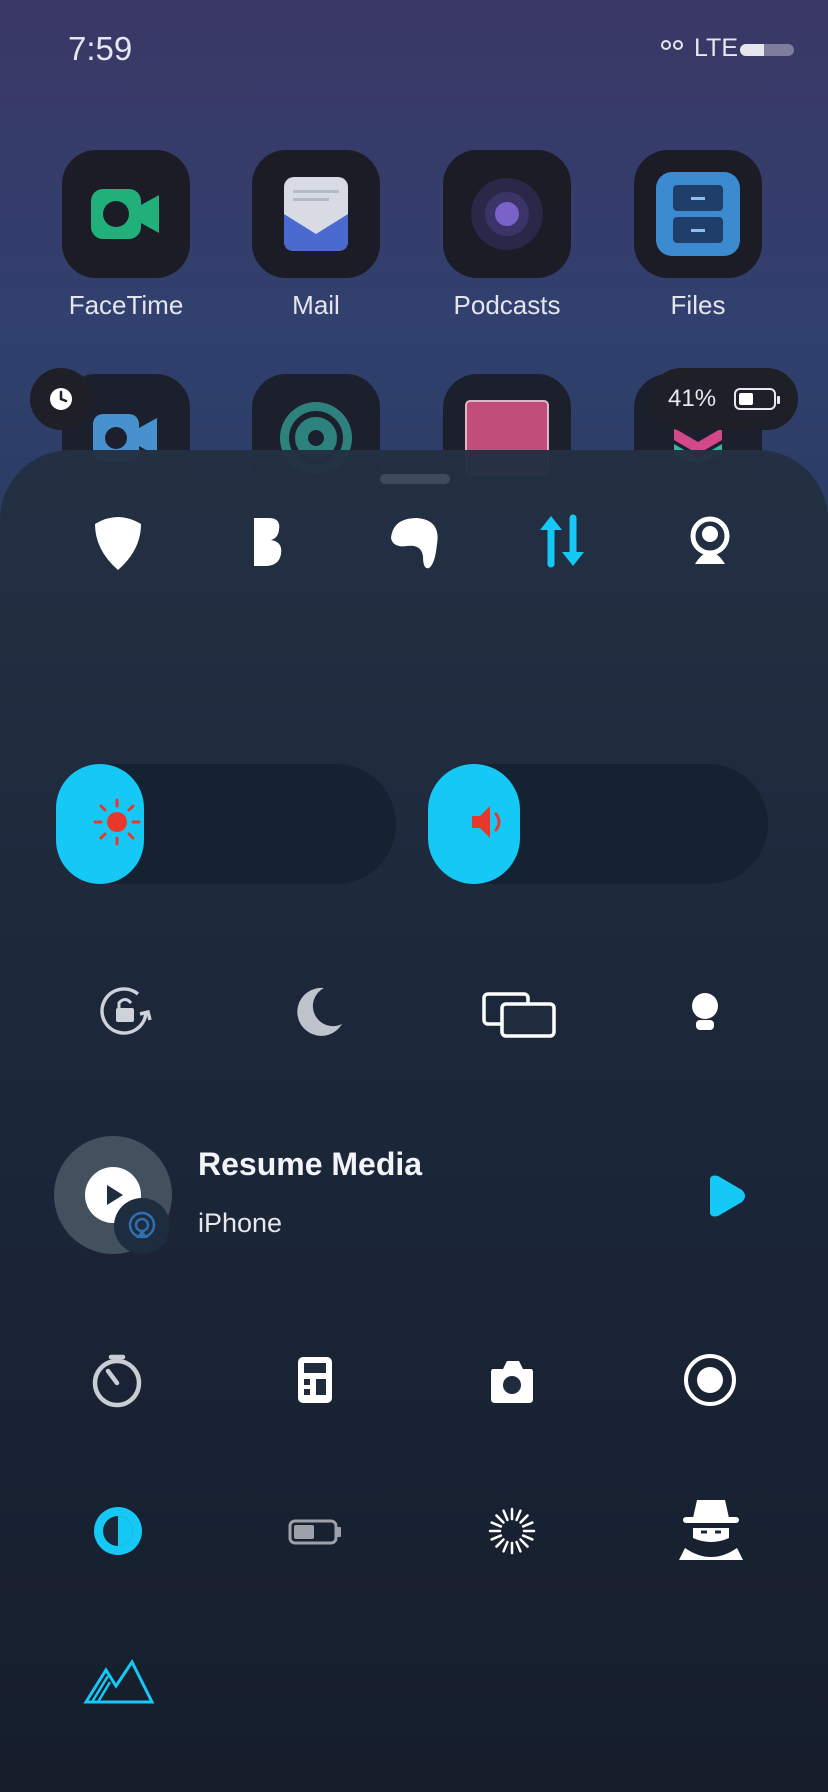 The height and width of the screenshot is (1792, 828). I want to click on network-type: LTE, so click(716, 48).